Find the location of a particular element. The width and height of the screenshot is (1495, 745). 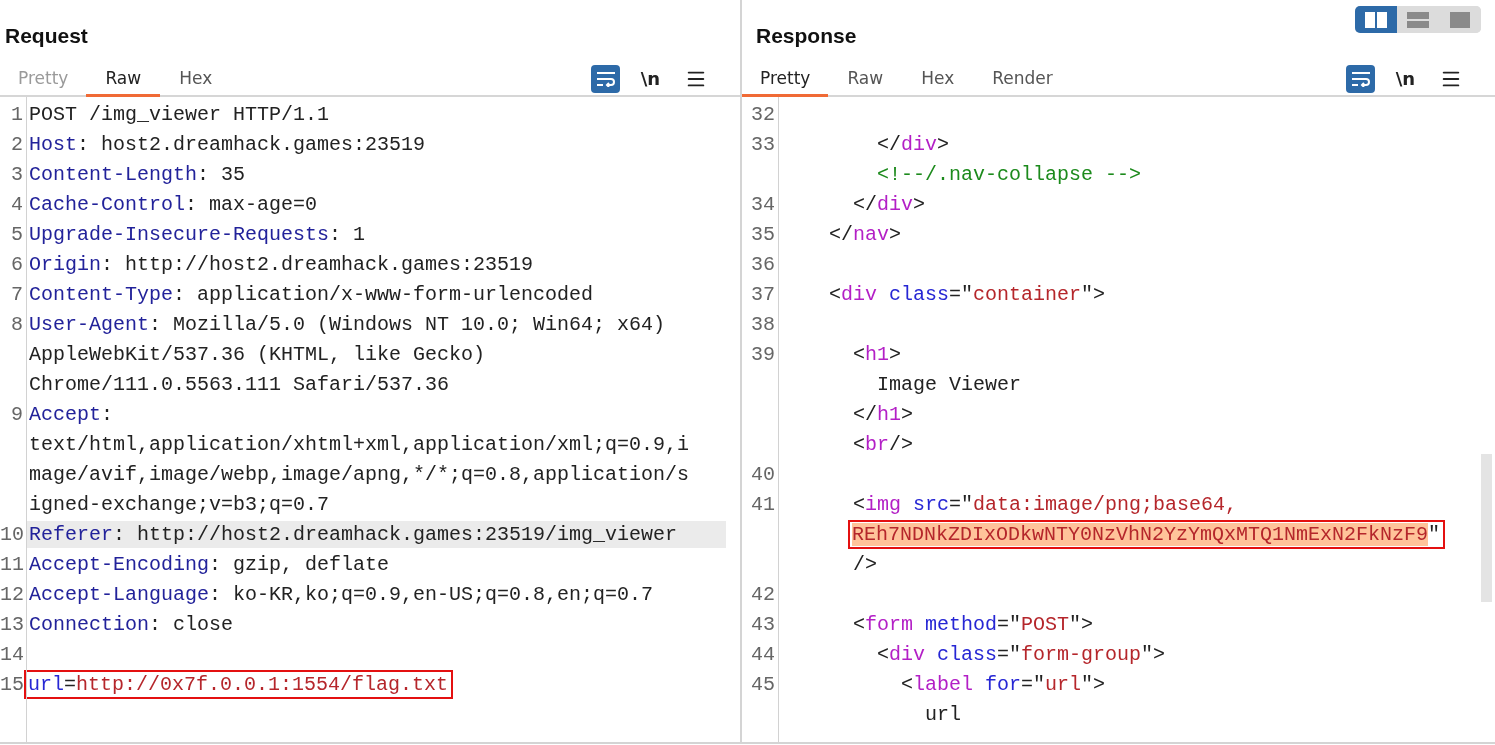

code-line: </h1> is located at coordinates (883, 414).